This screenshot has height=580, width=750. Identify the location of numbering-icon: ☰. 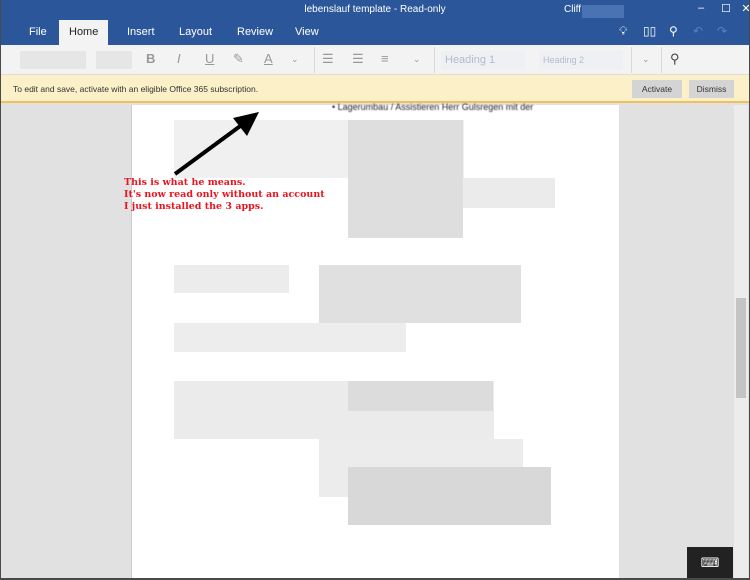
(358, 59).